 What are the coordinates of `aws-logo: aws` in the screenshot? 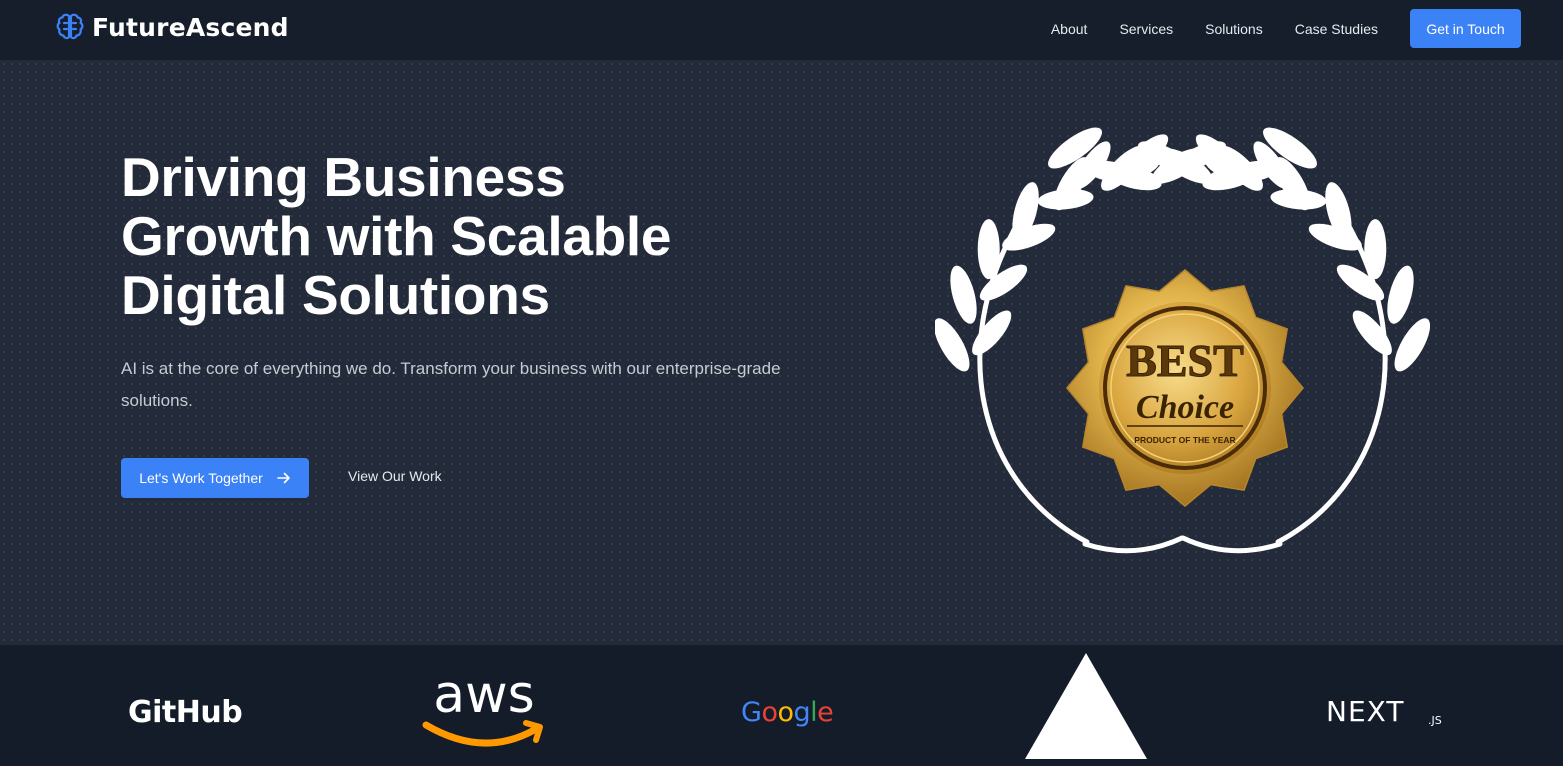 It's located at (482, 707).